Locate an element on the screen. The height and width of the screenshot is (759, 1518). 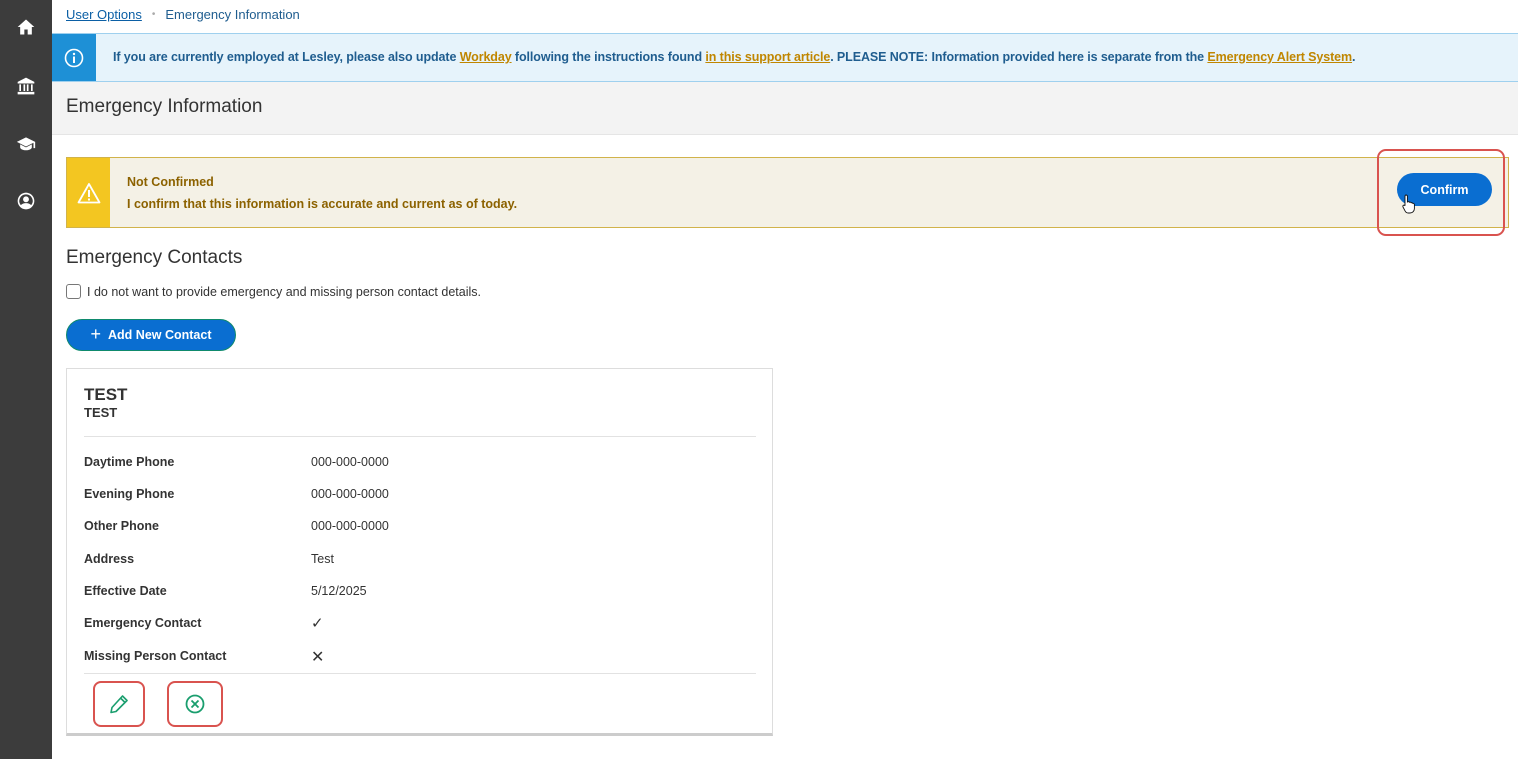
edit-contact-button is located at coordinates (119, 704).